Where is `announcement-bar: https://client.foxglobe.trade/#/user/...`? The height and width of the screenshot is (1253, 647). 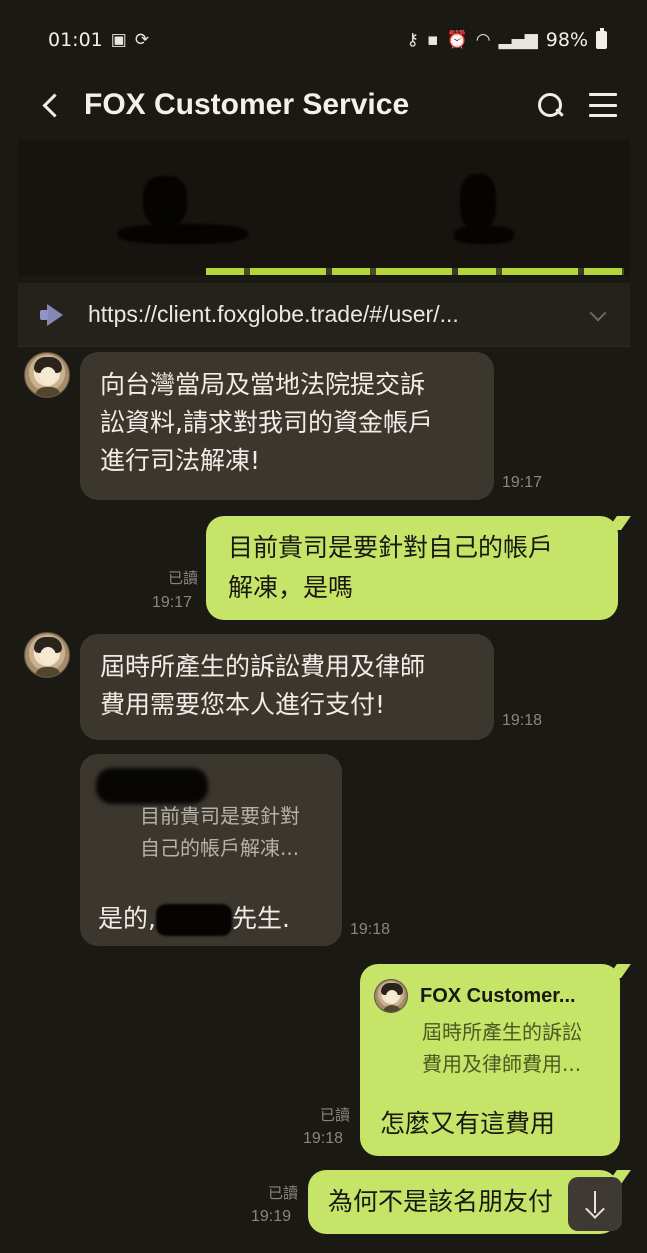 announcement-bar: https://client.foxglobe.trade/#/user/... is located at coordinates (324, 315).